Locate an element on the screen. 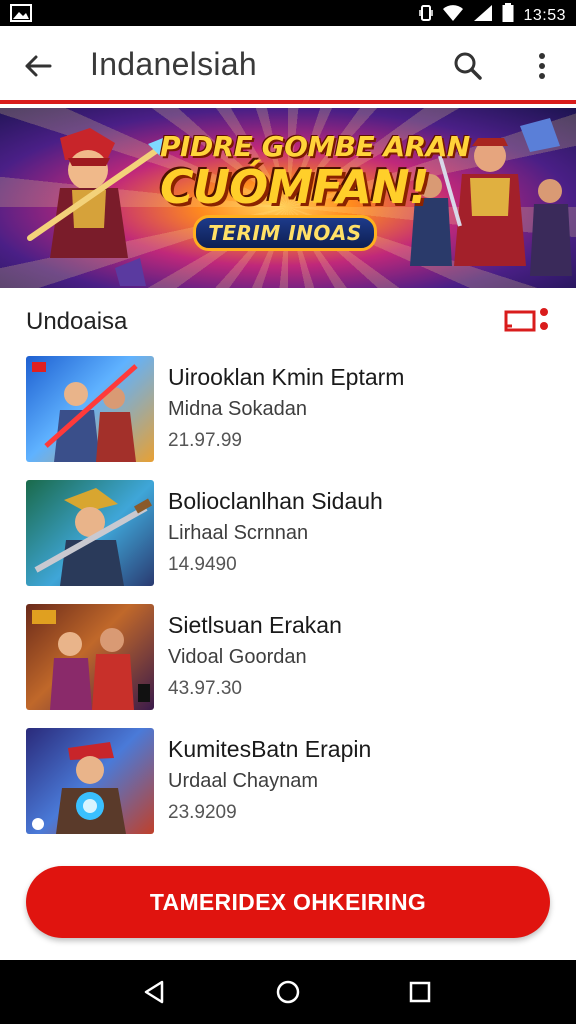  nav-back-icon is located at coordinates (154, 992).